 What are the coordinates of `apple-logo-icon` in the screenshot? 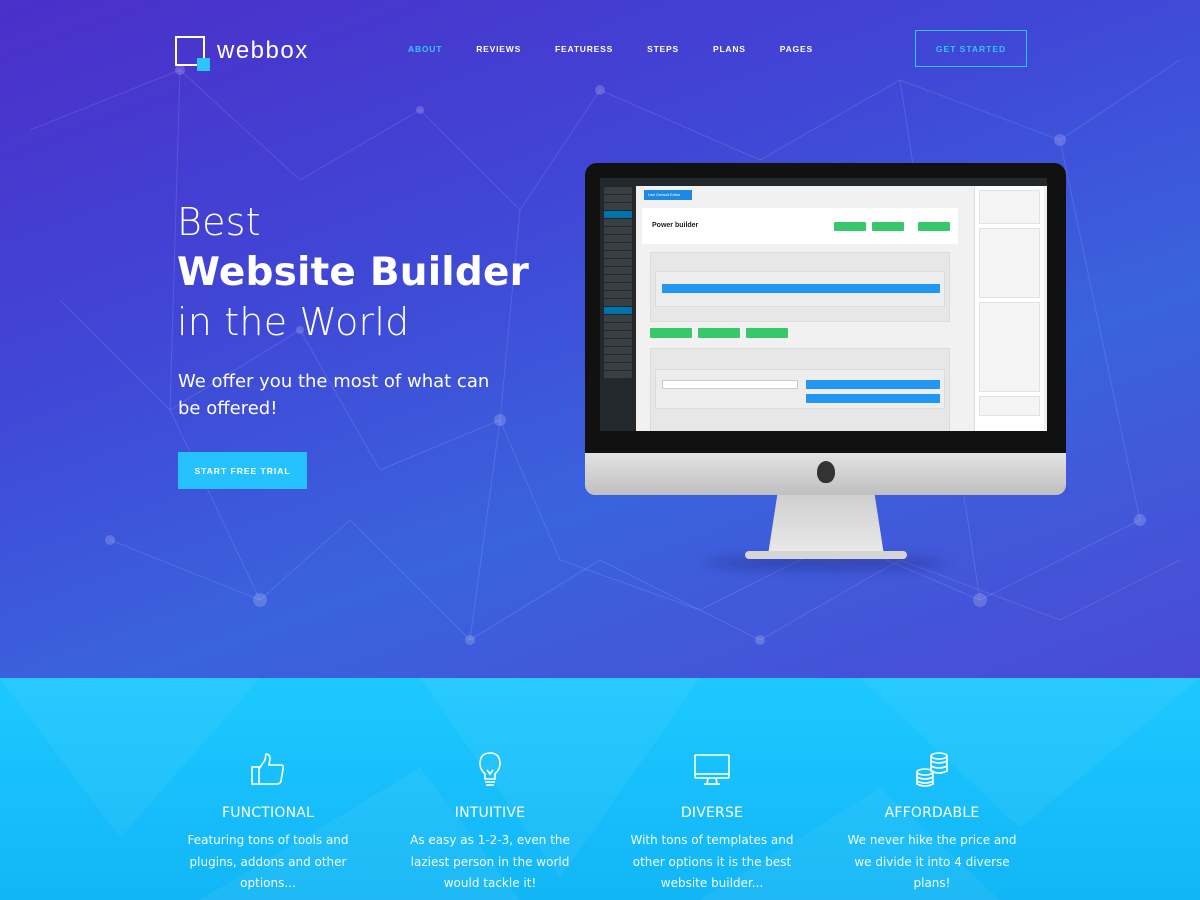 It's located at (826, 472).